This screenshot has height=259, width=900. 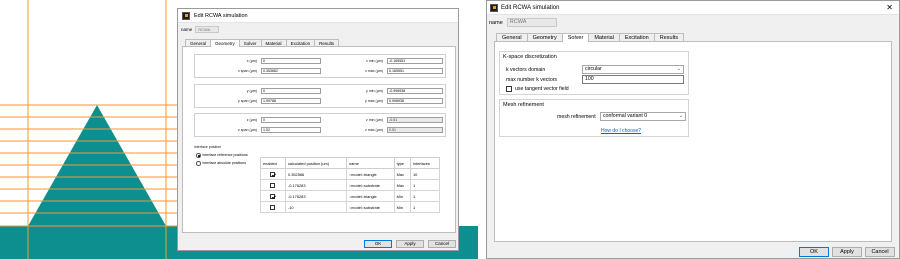 What do you see at coordinates (316, 163) in the screenshot?
I see `col-calculated-position: calculated position (um)` at bounding box center [316, 163].